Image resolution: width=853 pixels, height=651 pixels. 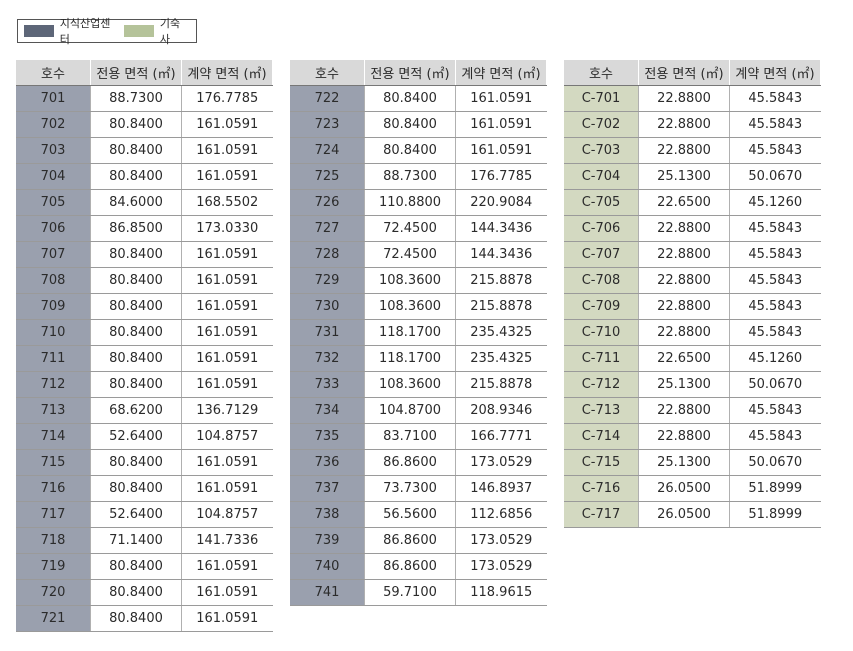 I want to click on table-row: 735 83.7100 166.7771, so click(x=418, y=436).